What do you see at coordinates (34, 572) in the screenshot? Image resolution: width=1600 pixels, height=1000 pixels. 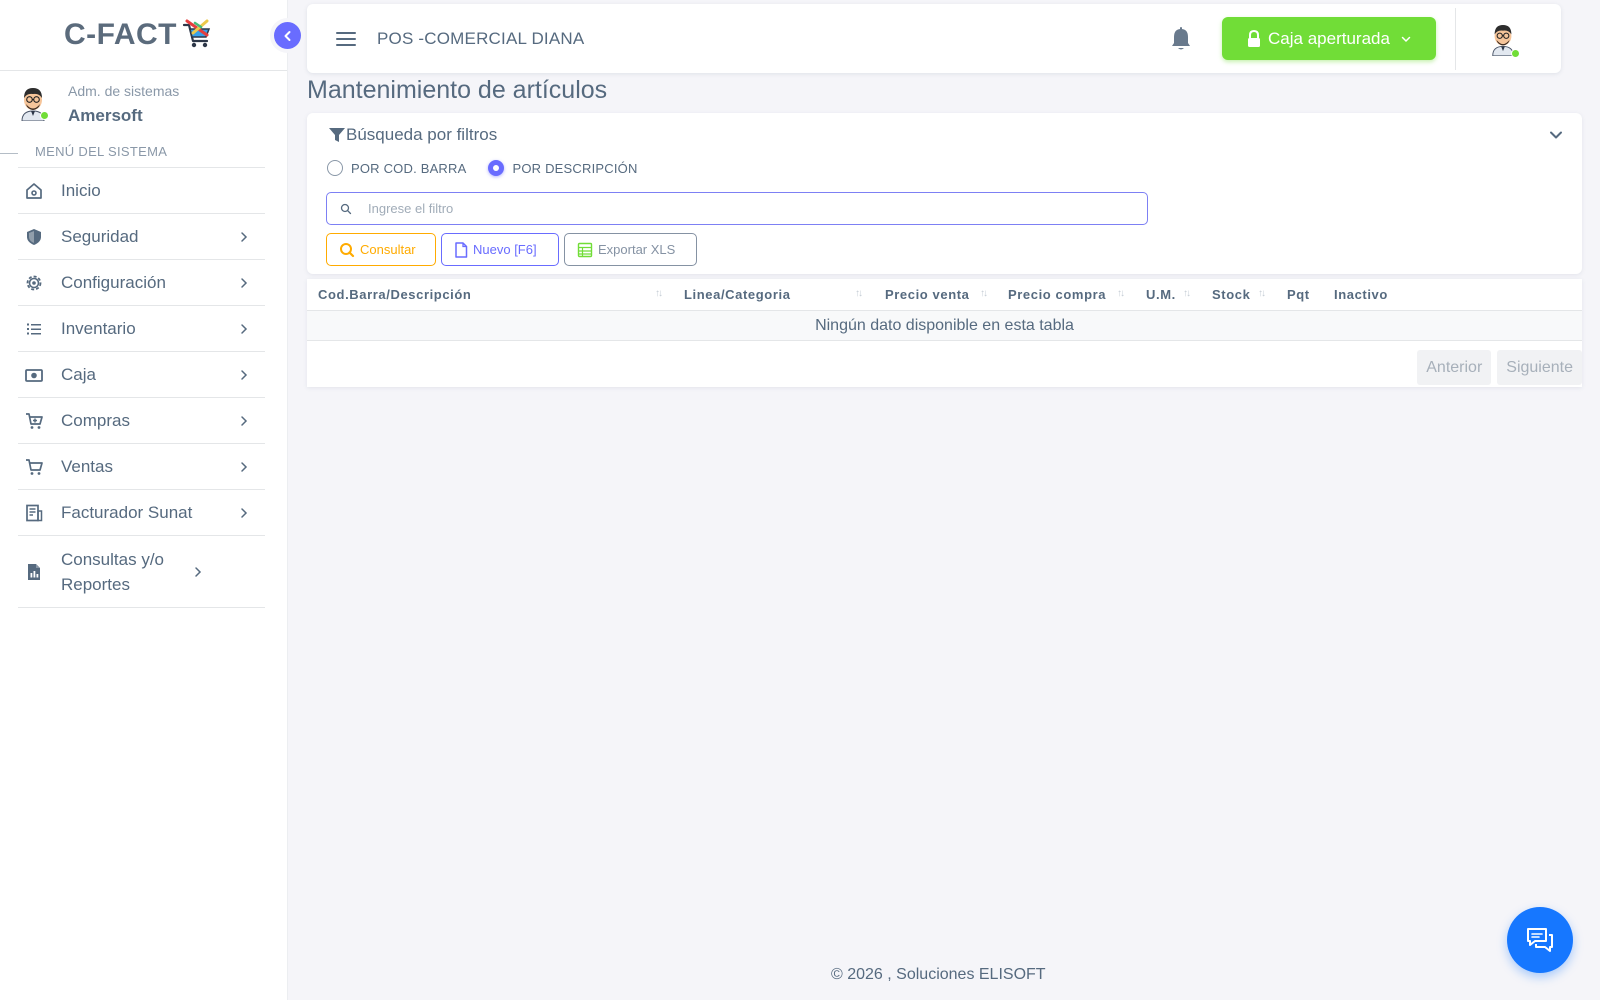 I see `report-icon` at bounding box center [34, 572].